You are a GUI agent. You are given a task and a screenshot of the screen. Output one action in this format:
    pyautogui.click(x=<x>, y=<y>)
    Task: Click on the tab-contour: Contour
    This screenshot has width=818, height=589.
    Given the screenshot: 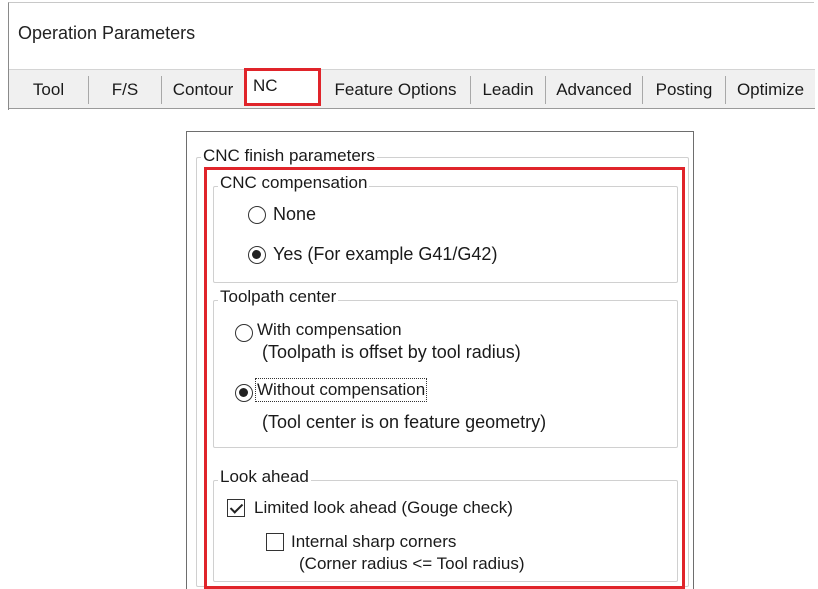 What is the action you would take?
    pyautogui.click(x=203, y=90)
    